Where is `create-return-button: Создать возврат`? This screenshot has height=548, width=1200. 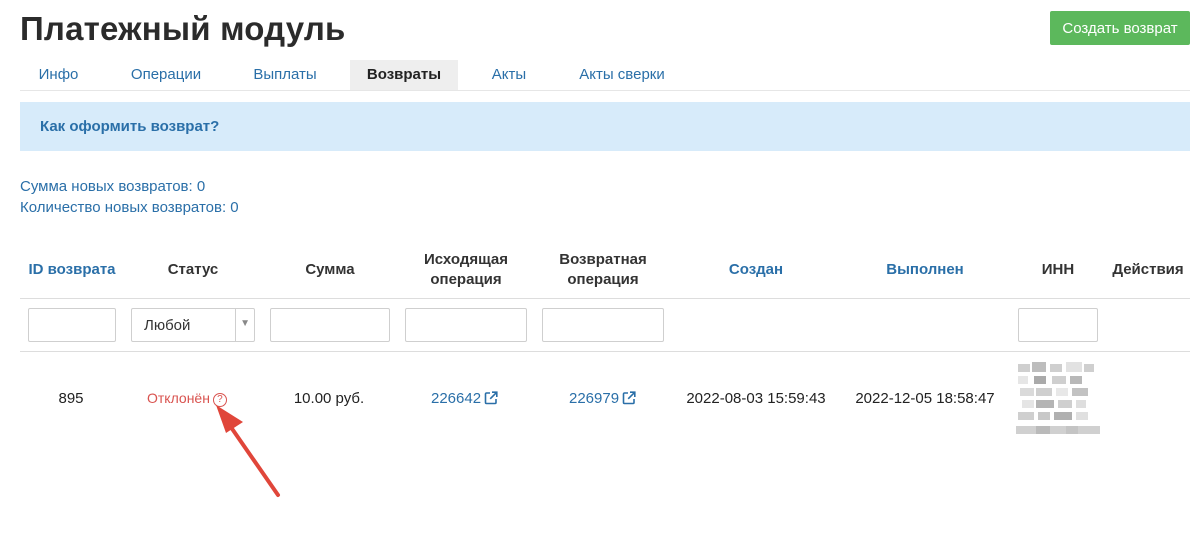 create-return-button: Создать возврат is located at coordinates (1120, 28).